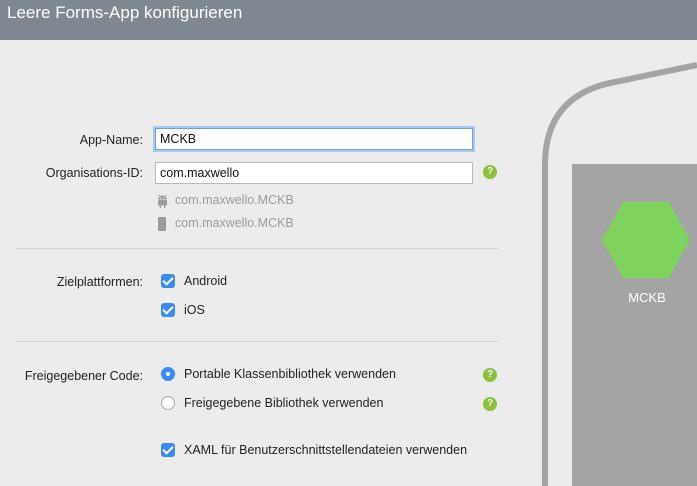 Image resolution: width=697 pixels, height=486 pixels. What do you see at coordinates (162, 224) in the screenshot?
I see `phone-icon` at bounding box center [162, 224].